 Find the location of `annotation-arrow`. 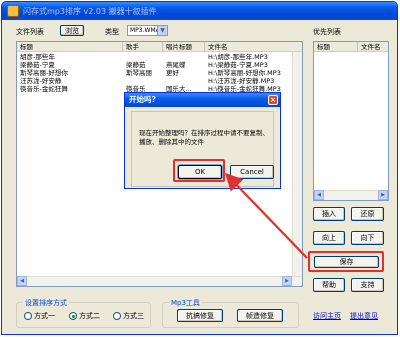

annotation-arrow is located at coordinates (266, 215).